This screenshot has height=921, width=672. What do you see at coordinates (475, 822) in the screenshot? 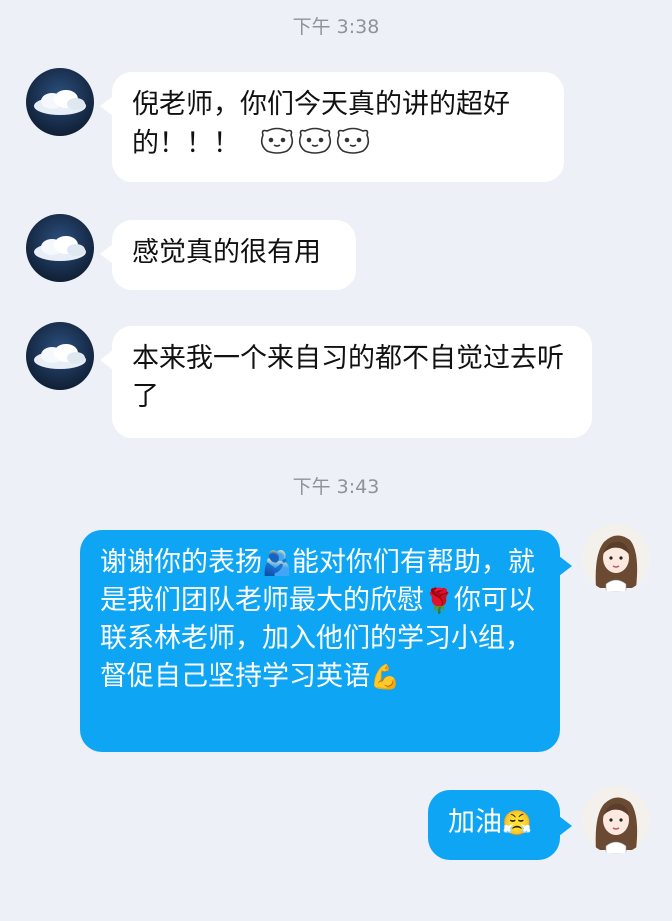
I see `message-text: 加油` at bounding box center [475, 822].